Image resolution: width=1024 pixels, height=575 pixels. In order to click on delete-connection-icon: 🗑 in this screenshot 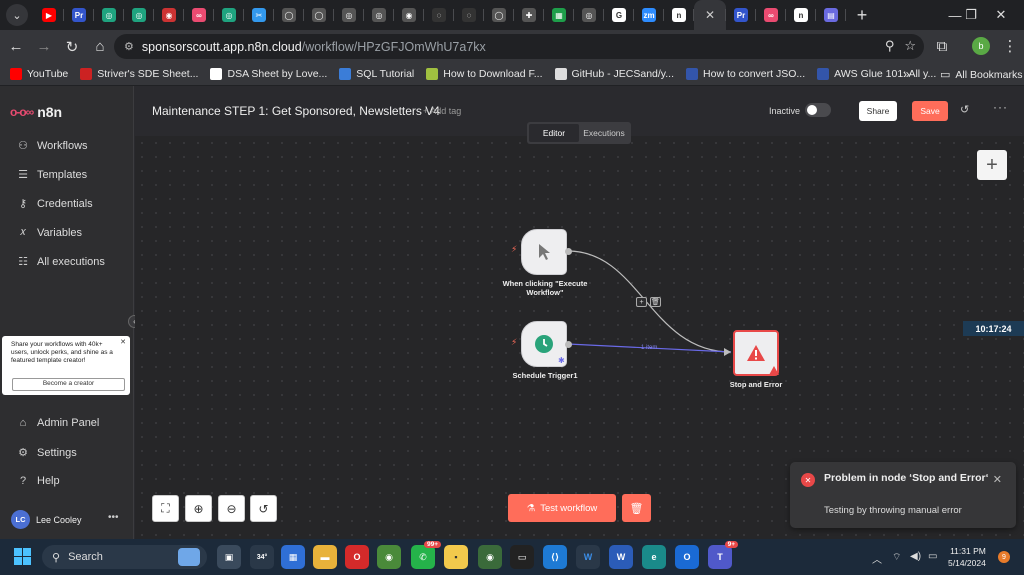, I will do `click(655, 302)`.